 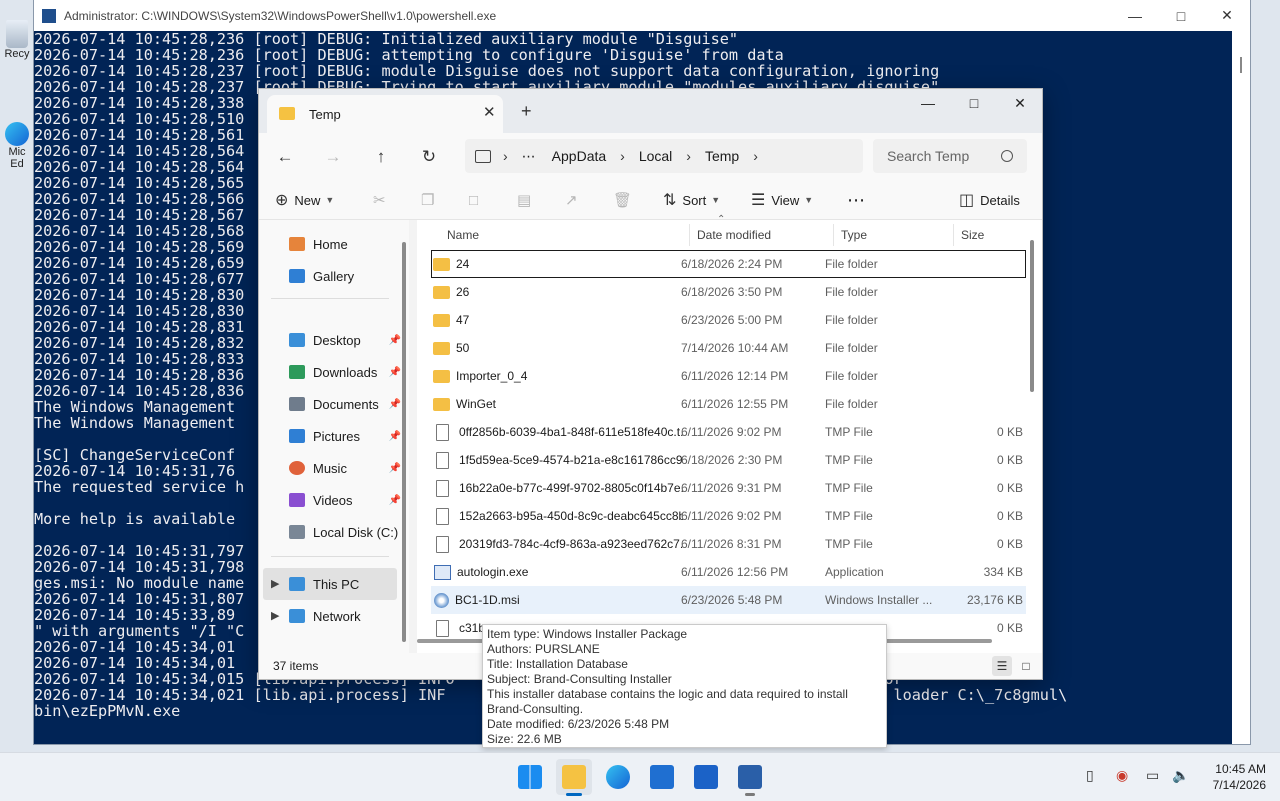 I want to click on file-size: 23,176 KB, so click(x=994, y=600).